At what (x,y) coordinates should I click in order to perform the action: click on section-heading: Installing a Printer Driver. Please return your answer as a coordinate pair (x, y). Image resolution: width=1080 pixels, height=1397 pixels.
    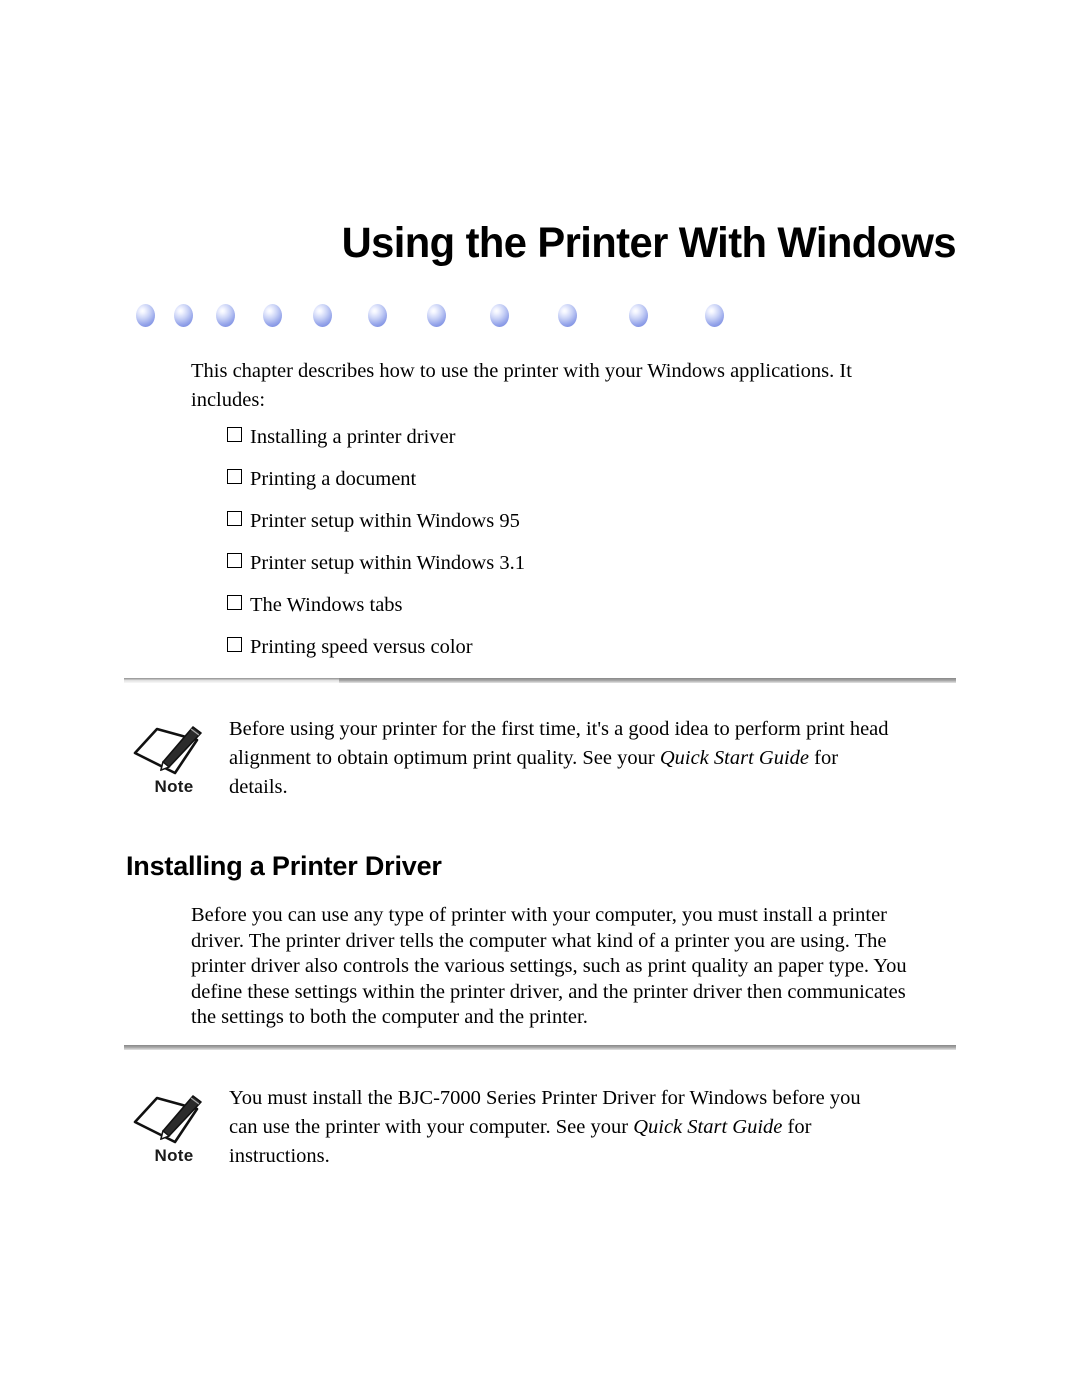
    Looking at the image, I should click on (284, 866).